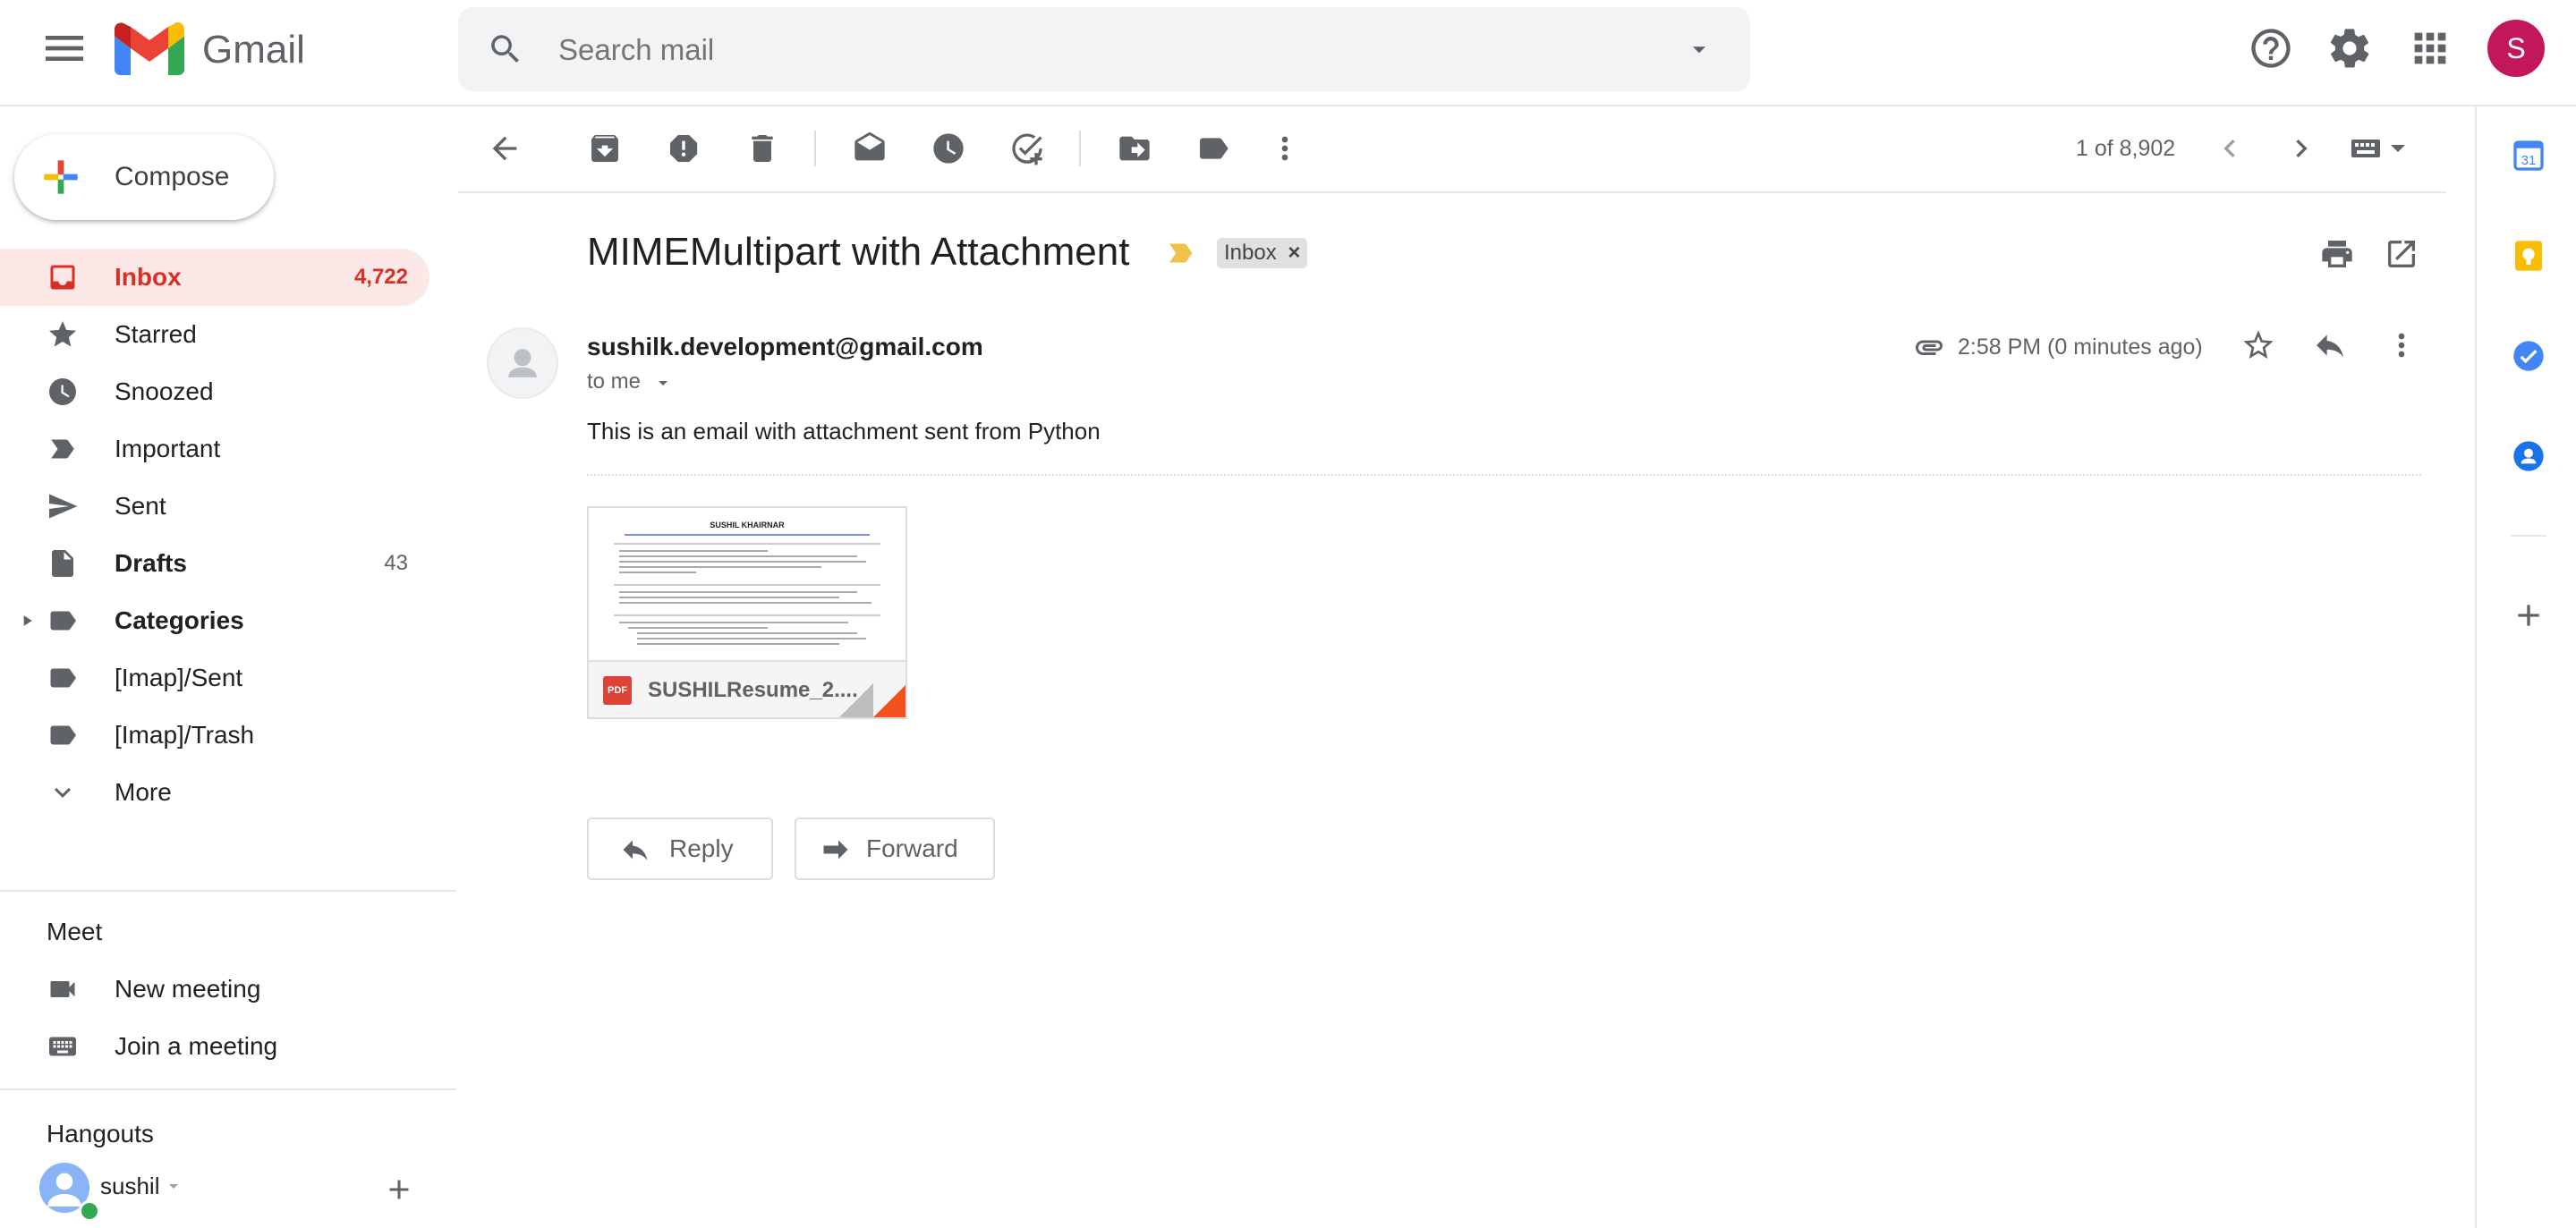 The height and width of the screenshot is (1228, 2576). I want to click on important-marker-icon, so click(1183, 253).